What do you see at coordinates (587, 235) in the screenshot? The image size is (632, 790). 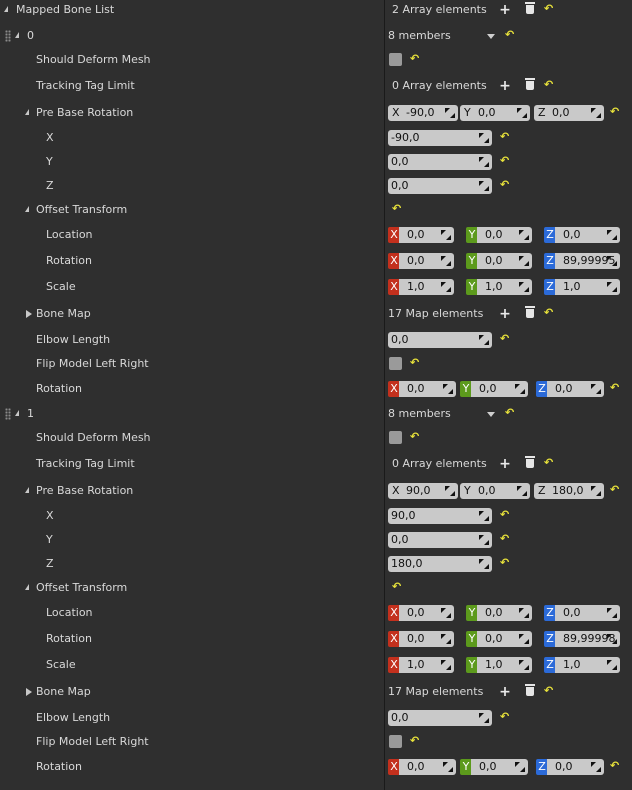 I see `location-z-field: 0,0` at bounding box center [587, 235].